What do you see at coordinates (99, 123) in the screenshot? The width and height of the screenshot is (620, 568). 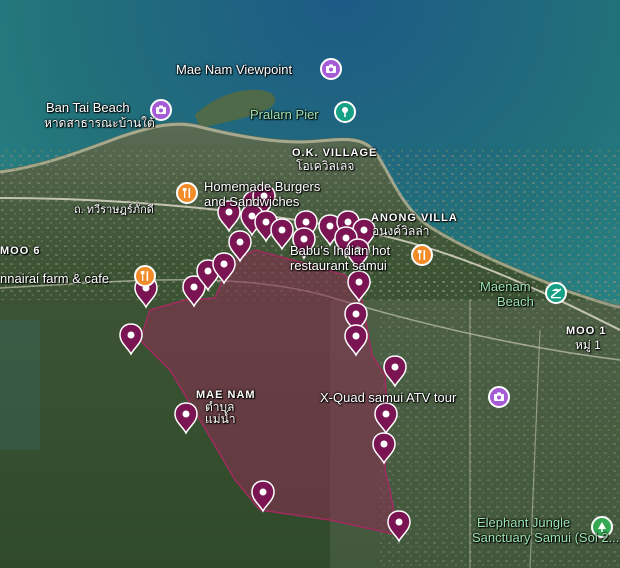 I see `label-ban-tai-beach-thai: หาดสาธารณะบ้านใต้` at bounding box center [99, 123].